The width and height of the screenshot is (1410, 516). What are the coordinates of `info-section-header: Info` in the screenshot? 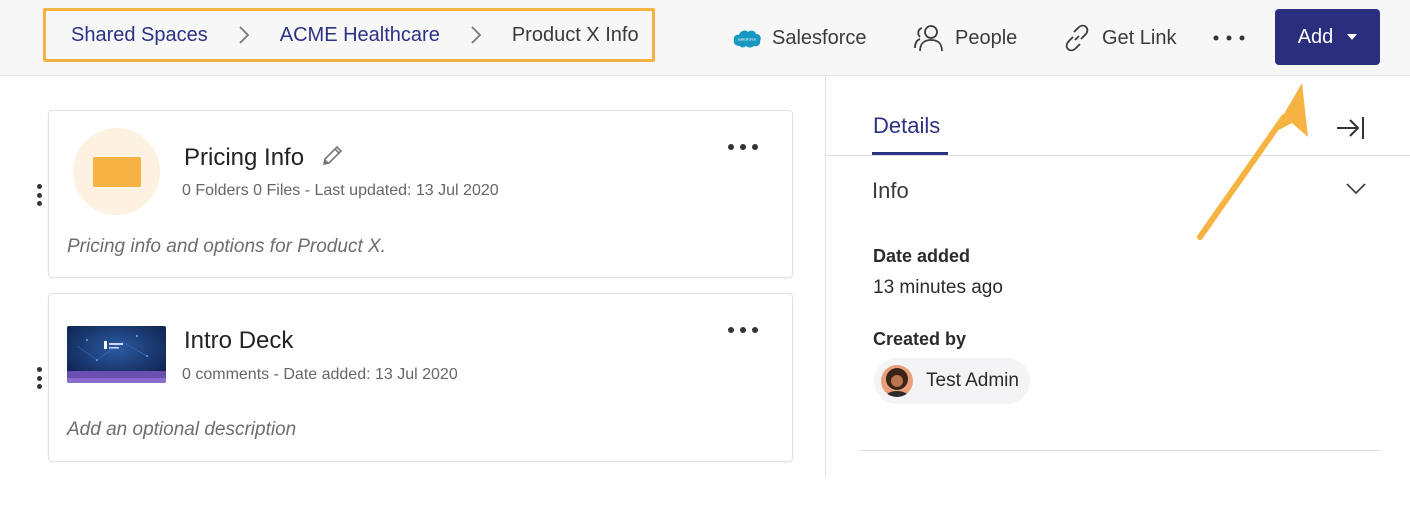 It's located at (890, 191).